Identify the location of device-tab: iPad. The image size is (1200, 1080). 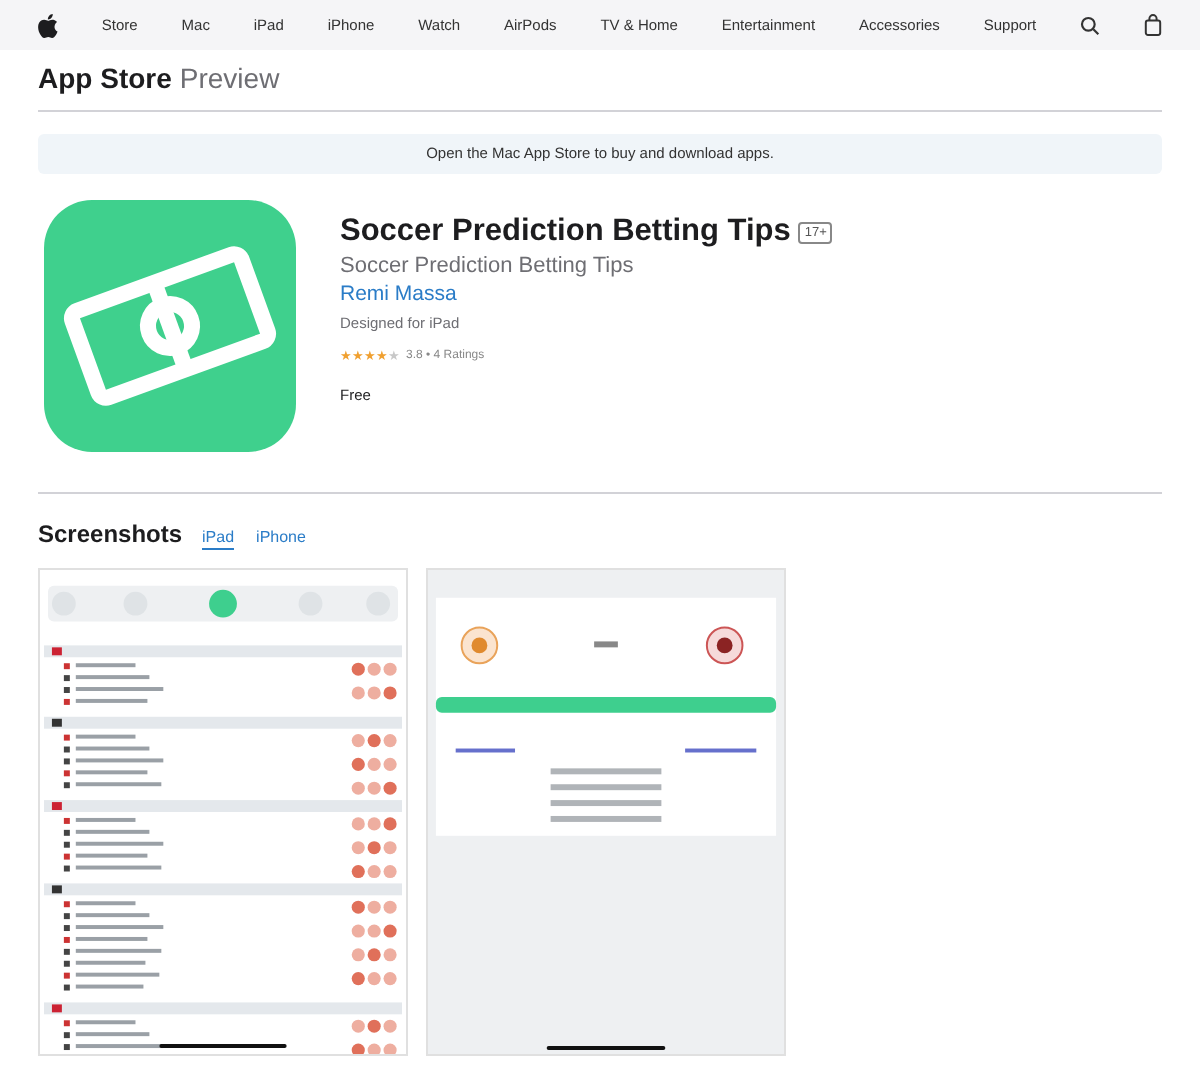
(218, 538).